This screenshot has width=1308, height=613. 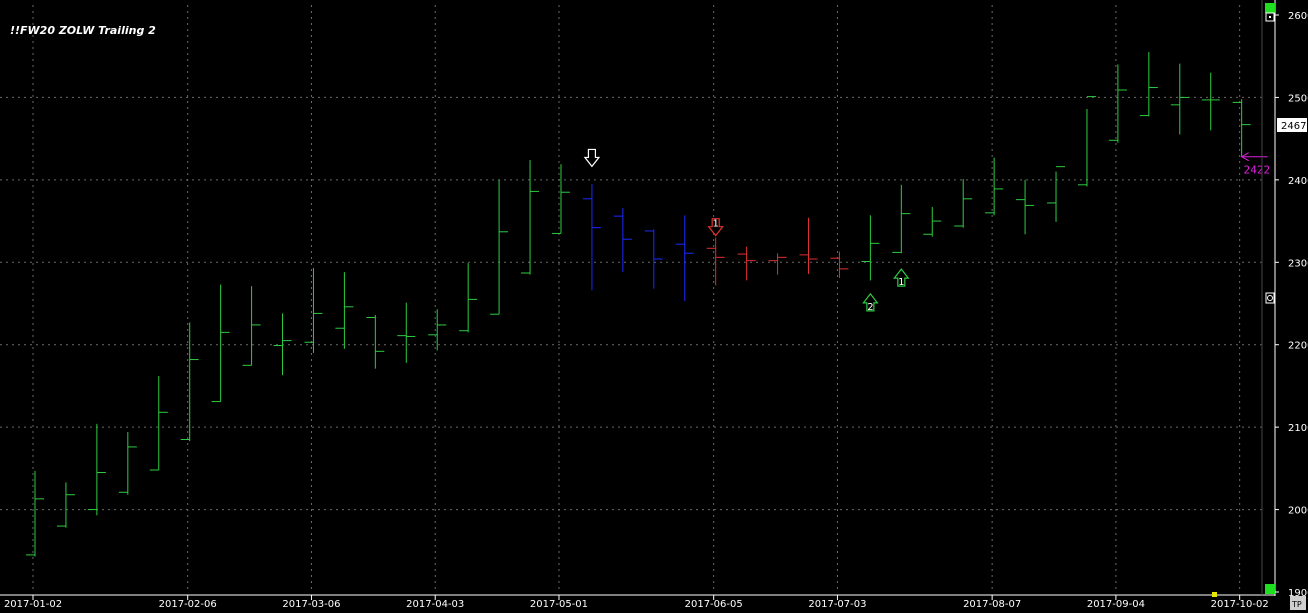 I want to click on last-price-box: 2467, so click(x=1292, y=125).